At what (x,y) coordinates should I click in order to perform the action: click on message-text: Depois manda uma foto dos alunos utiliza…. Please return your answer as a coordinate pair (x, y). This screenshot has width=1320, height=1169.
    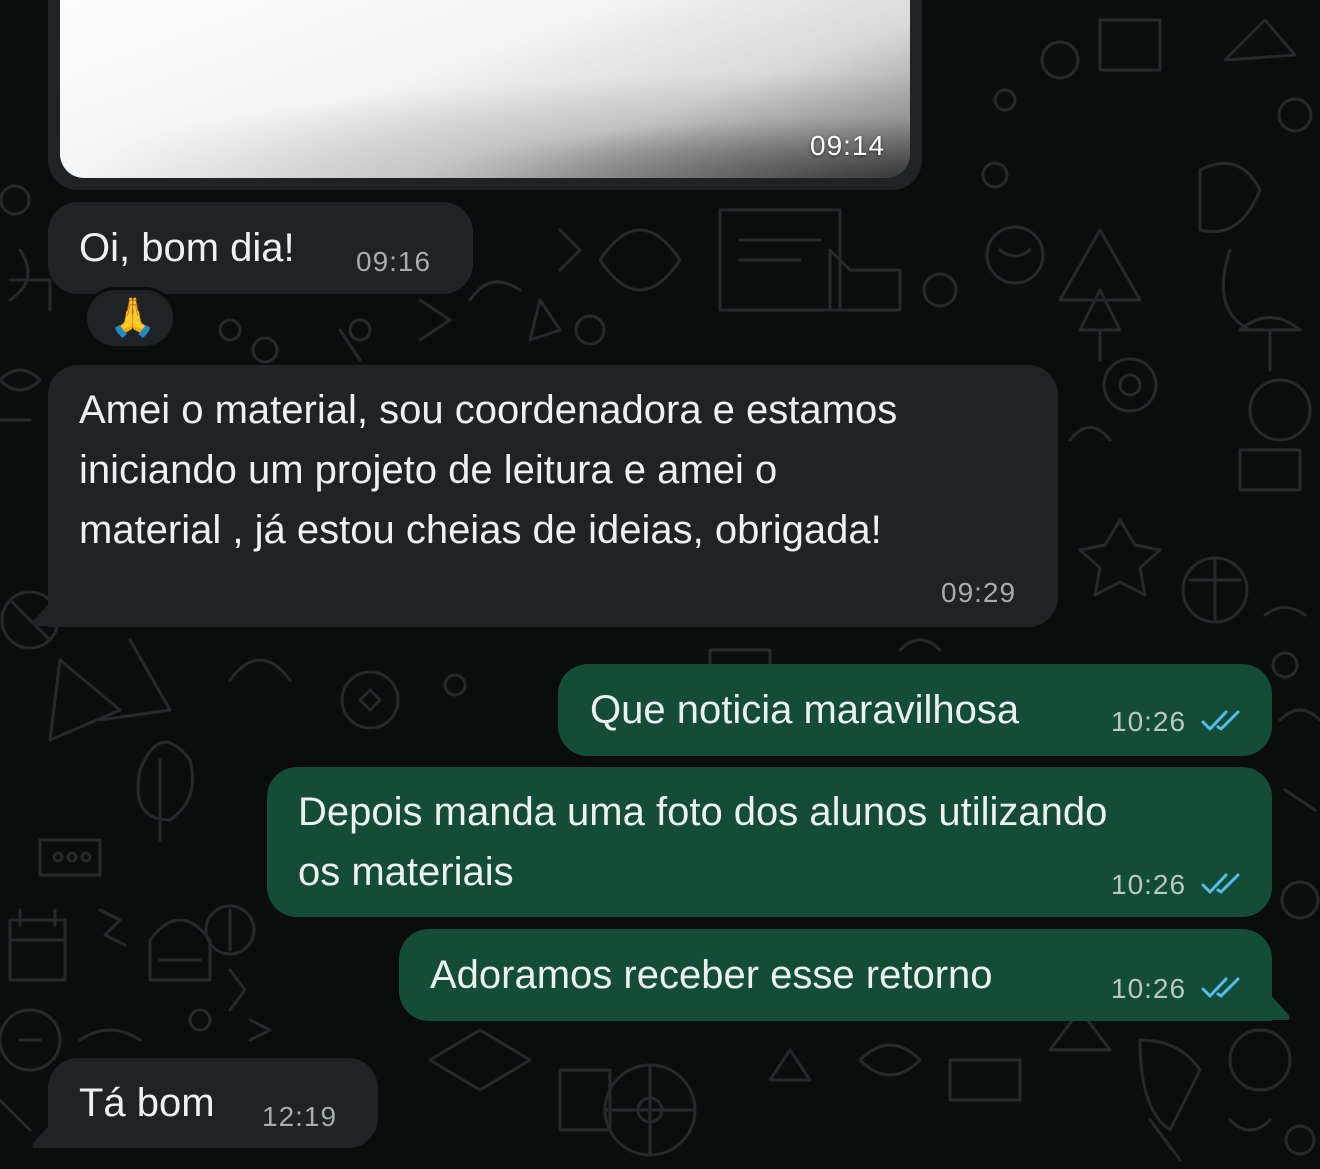
    Looking at the image, I should click on (703, 842).